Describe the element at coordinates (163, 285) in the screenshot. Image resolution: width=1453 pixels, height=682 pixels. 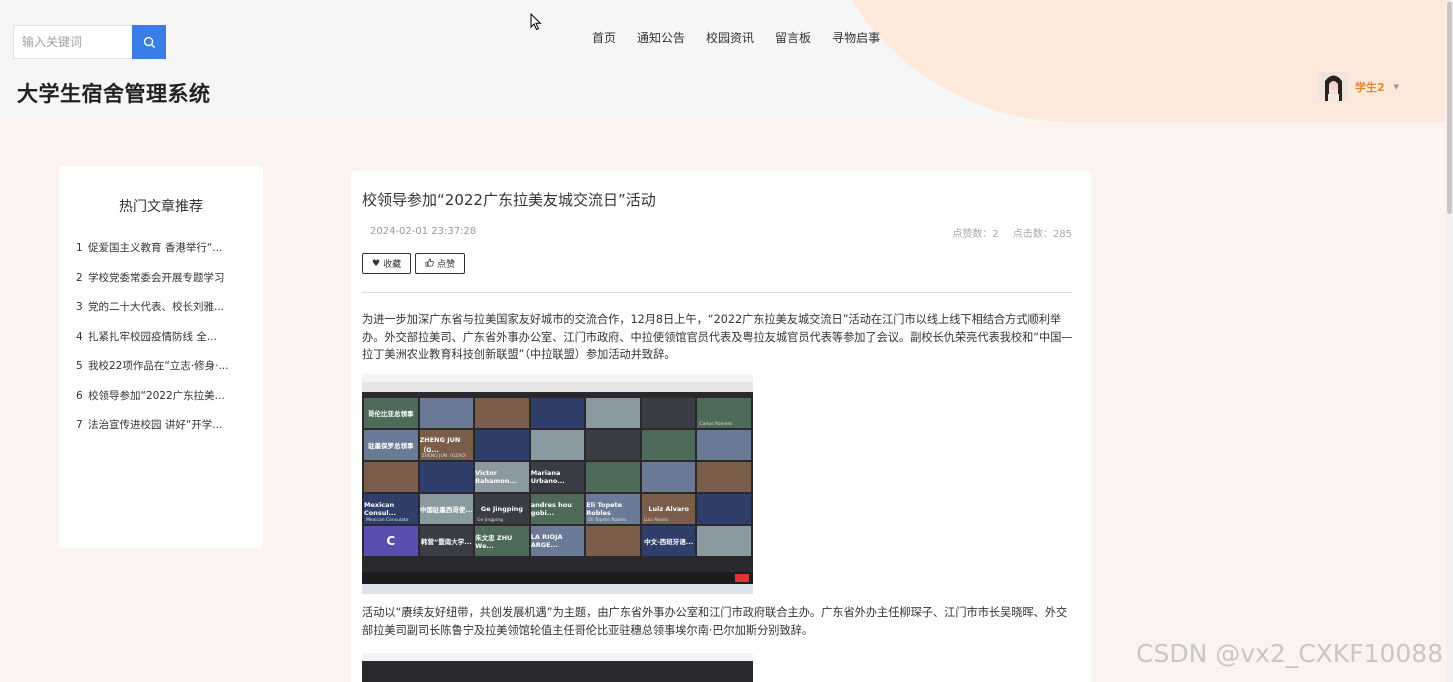
I see `list-item: 2 学校党委常委会开展专题学习` at that location.